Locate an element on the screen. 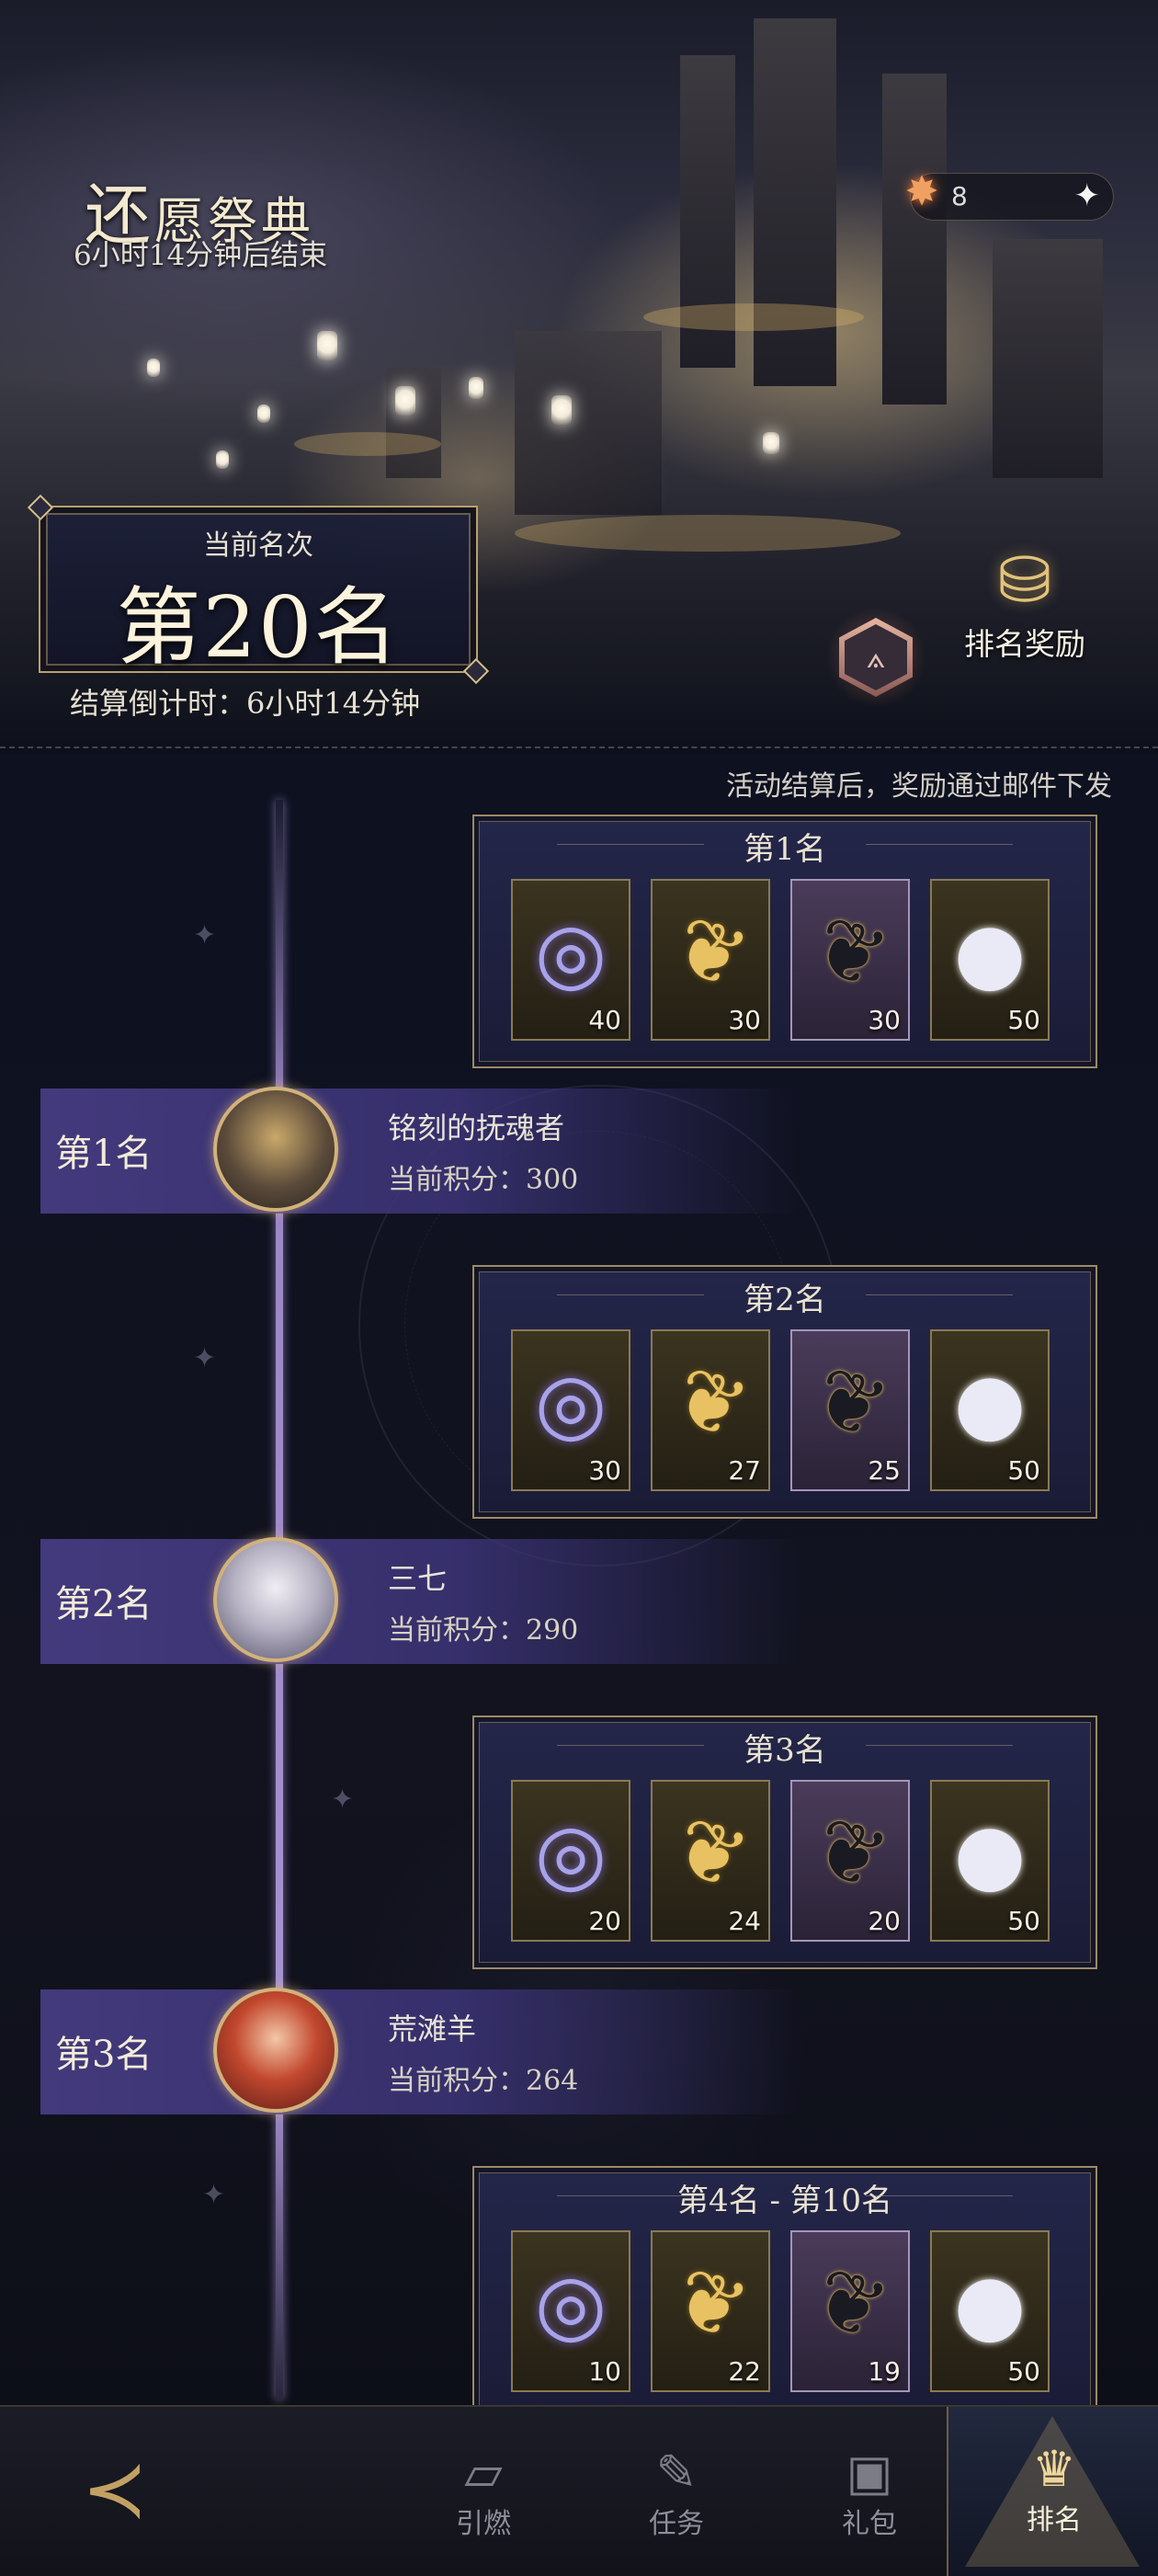  rank-label: 当前名次 is located at coordinates (258, 546).